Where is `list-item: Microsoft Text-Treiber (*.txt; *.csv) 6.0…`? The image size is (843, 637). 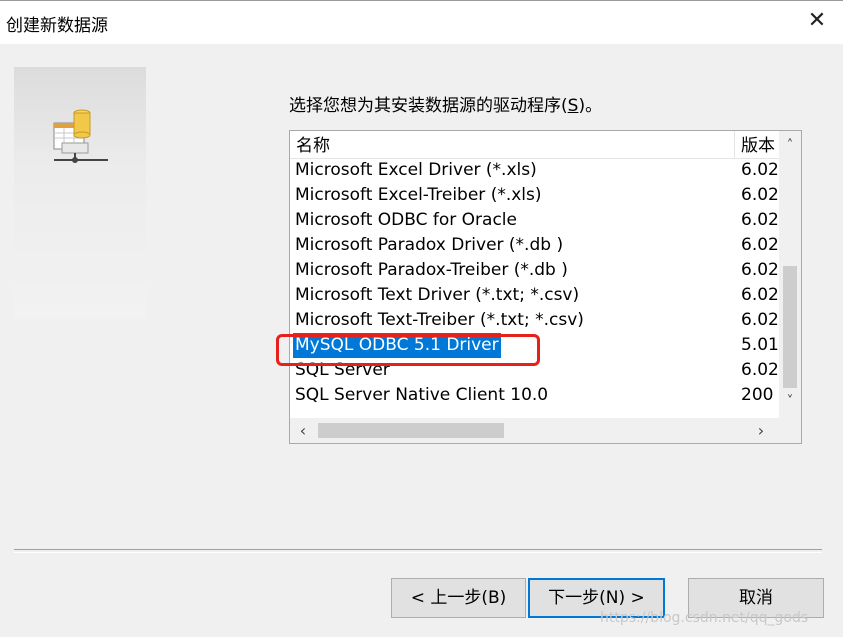
list-item: Microsoft Text-Treiber (*.txt; *.csv) 6.0… is located at coordinates (534, 320).